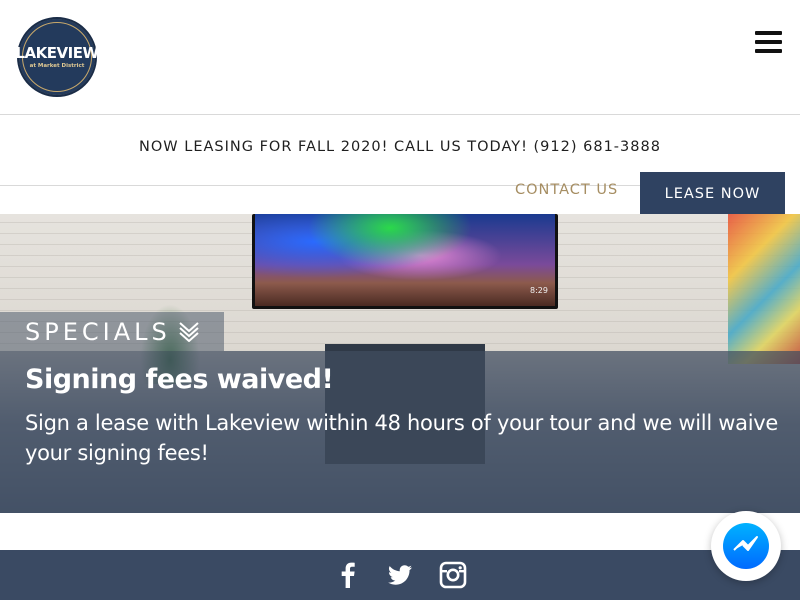  I want to click on tv: 8:29, so click(405, 261).